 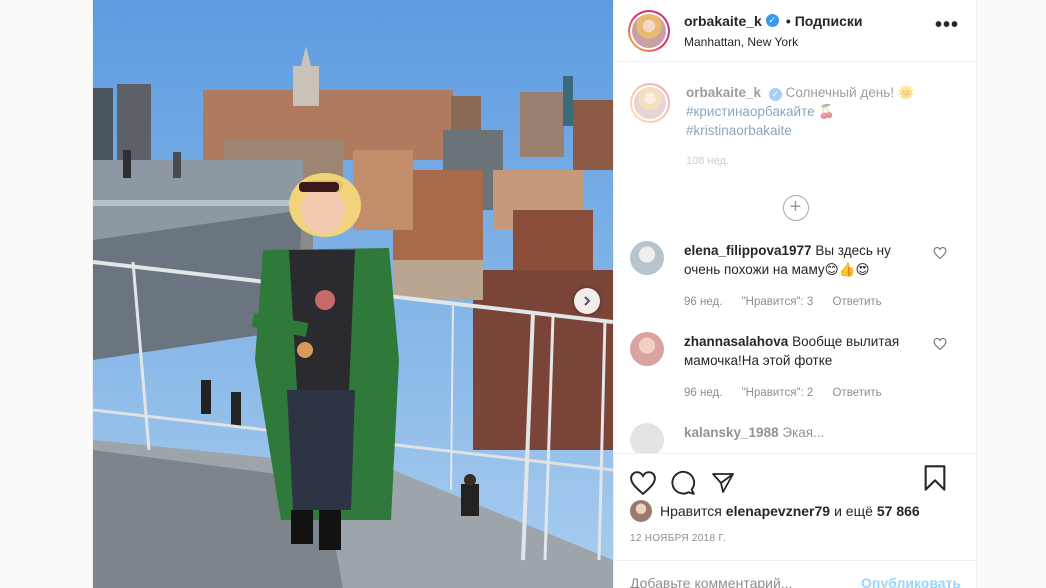 What do you see at coordinates (947, 25) in the screenshot?
I see `more-icon: •••` at bounding box center [947, 25].